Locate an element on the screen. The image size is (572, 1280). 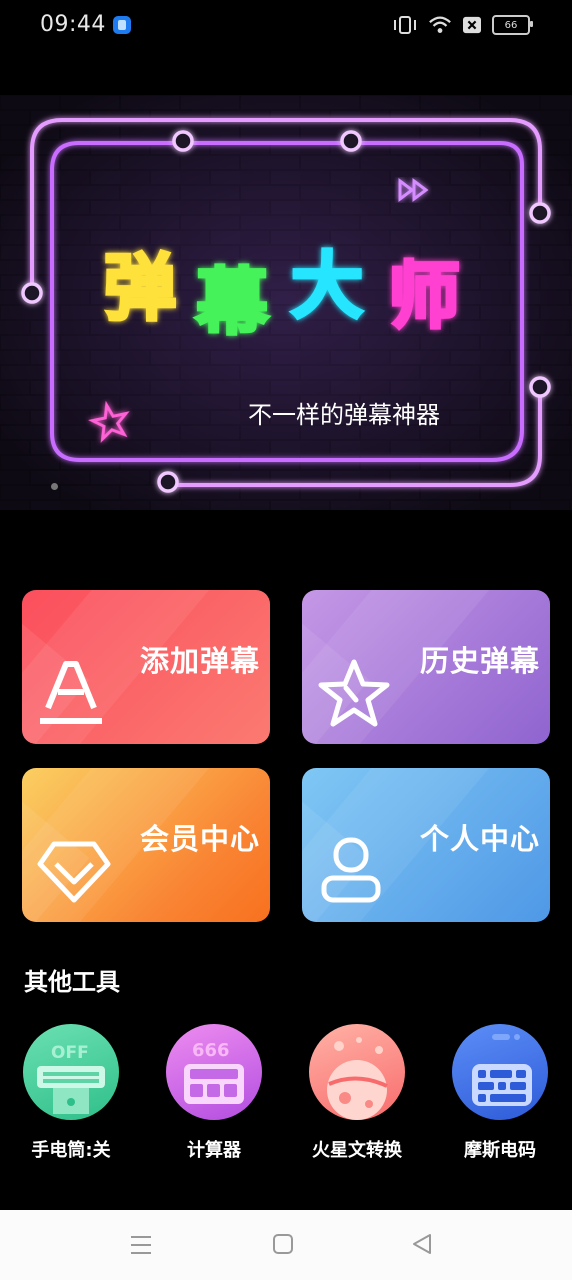
calculator-tool: 666 计算器 is located at coordinates (214, 1093).